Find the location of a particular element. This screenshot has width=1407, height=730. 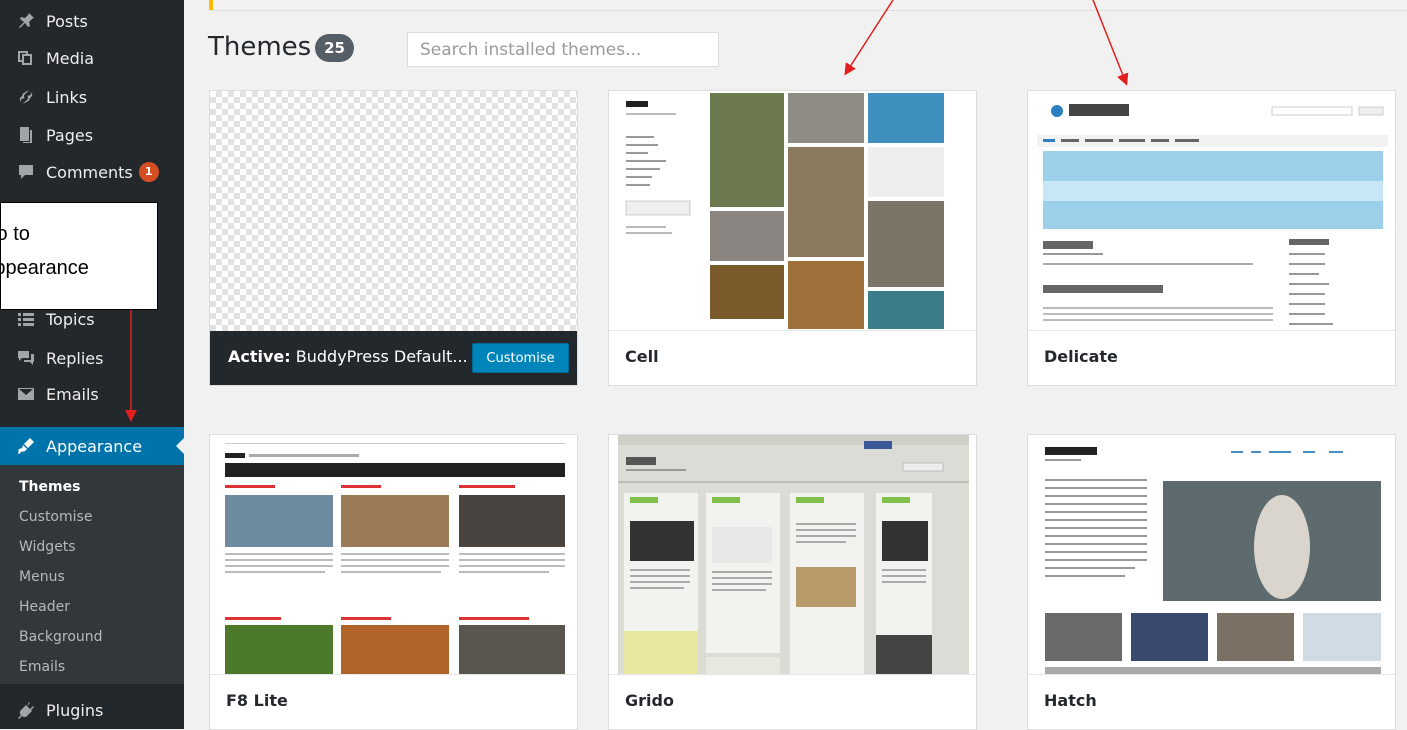

sidebar-item-plugins: Plugins is located at coordinates (92, 710).